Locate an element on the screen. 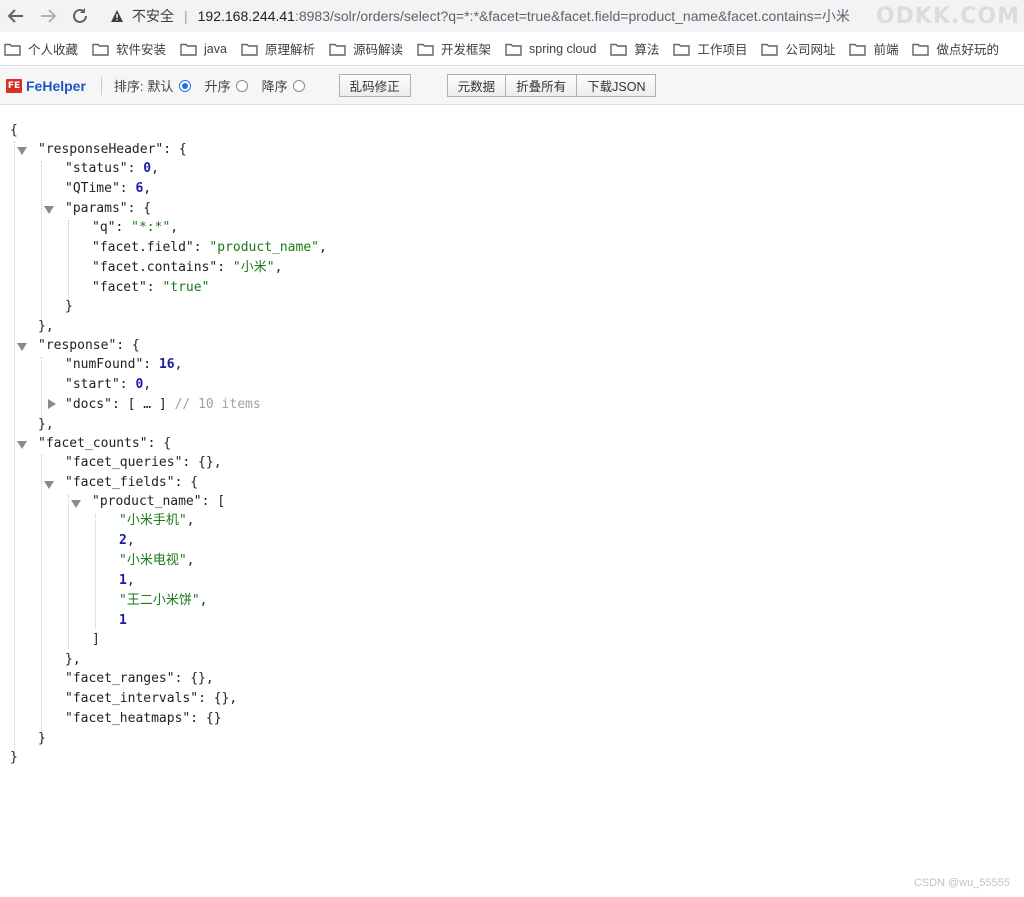 The height and width of the screenshot is (897, 1024). guide-responseheader is located at coordinates (41, 241).